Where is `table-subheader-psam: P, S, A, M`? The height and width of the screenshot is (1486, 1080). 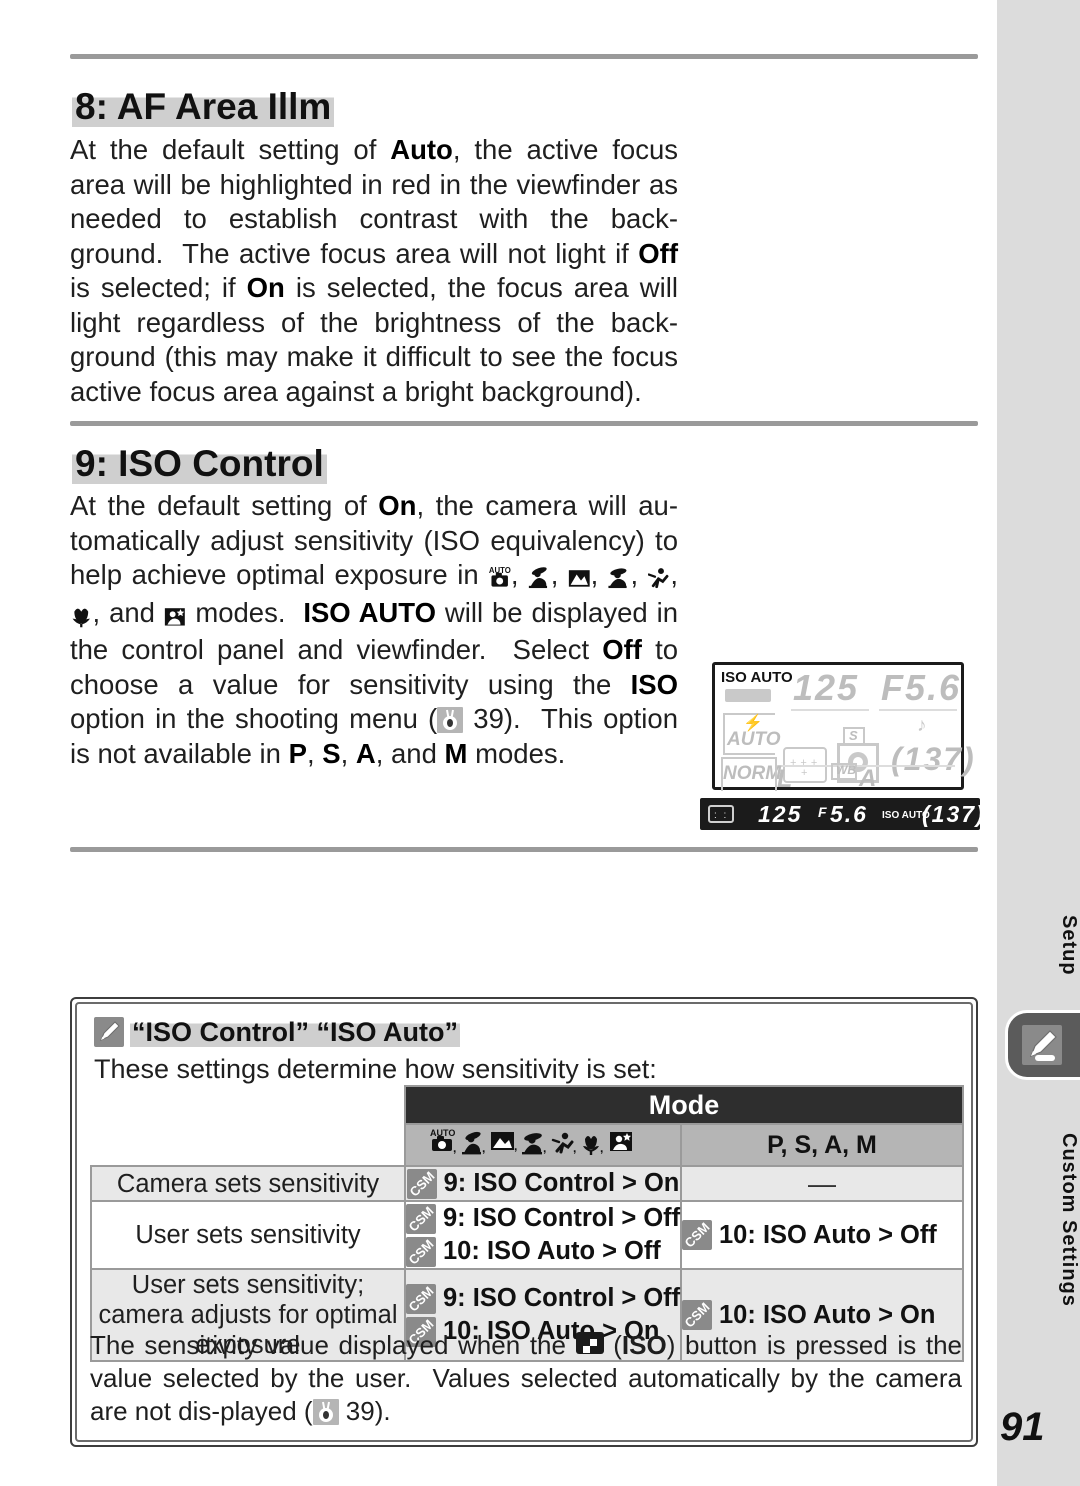 table-subheader-psam: P, S, A, M is located at coordinates (822, 1145).